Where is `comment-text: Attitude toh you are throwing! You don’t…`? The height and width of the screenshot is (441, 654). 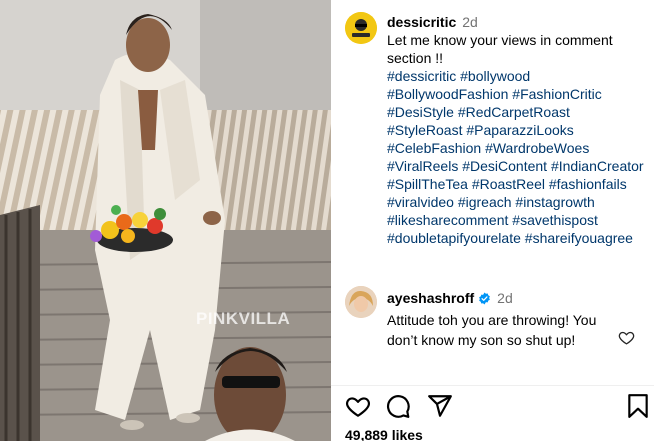 comment-text: Attitude toh you are throwing! You don’t… is located at coordinates (492, 330).